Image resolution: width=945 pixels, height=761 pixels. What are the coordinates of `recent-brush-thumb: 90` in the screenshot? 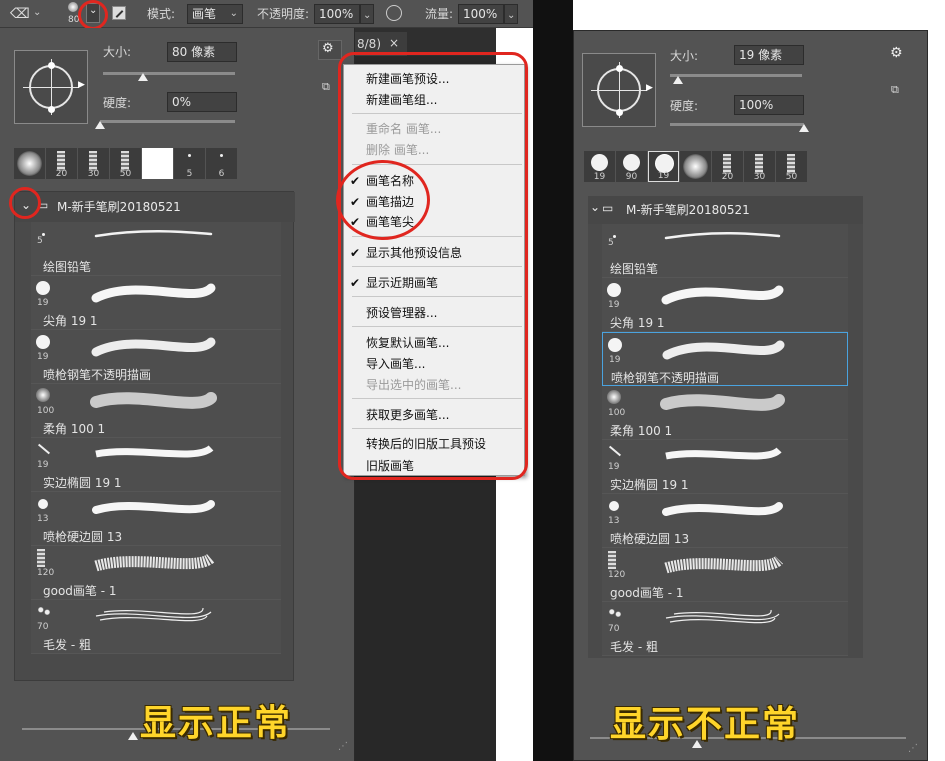 It's located at (631, 166).